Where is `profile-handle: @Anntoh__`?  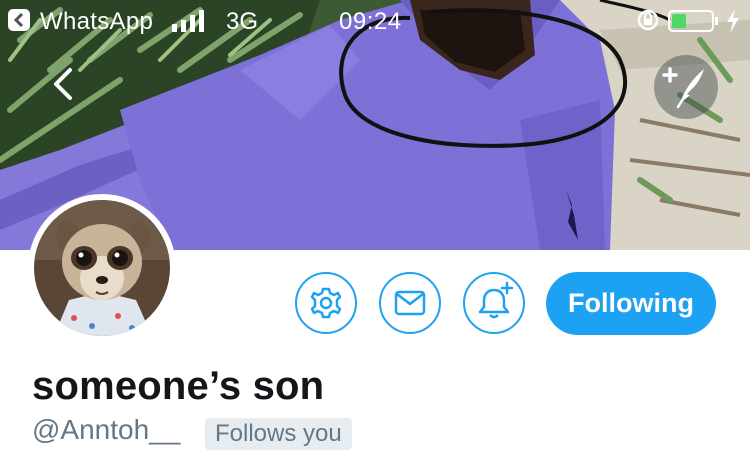
profile-handle: @Anntoh__ is located at coordinates (106, 429).